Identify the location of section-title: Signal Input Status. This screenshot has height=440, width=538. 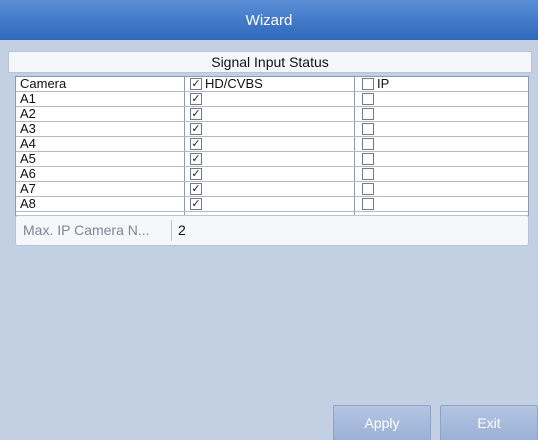
(270, 62).